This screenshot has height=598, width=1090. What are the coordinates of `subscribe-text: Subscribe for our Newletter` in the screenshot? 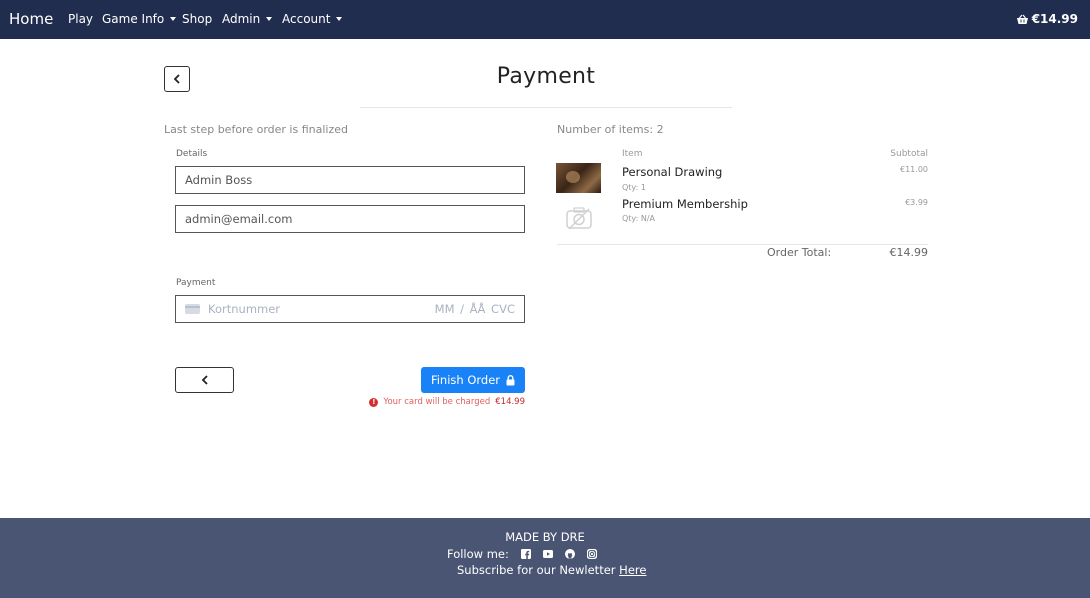 It's located at (536, 570).